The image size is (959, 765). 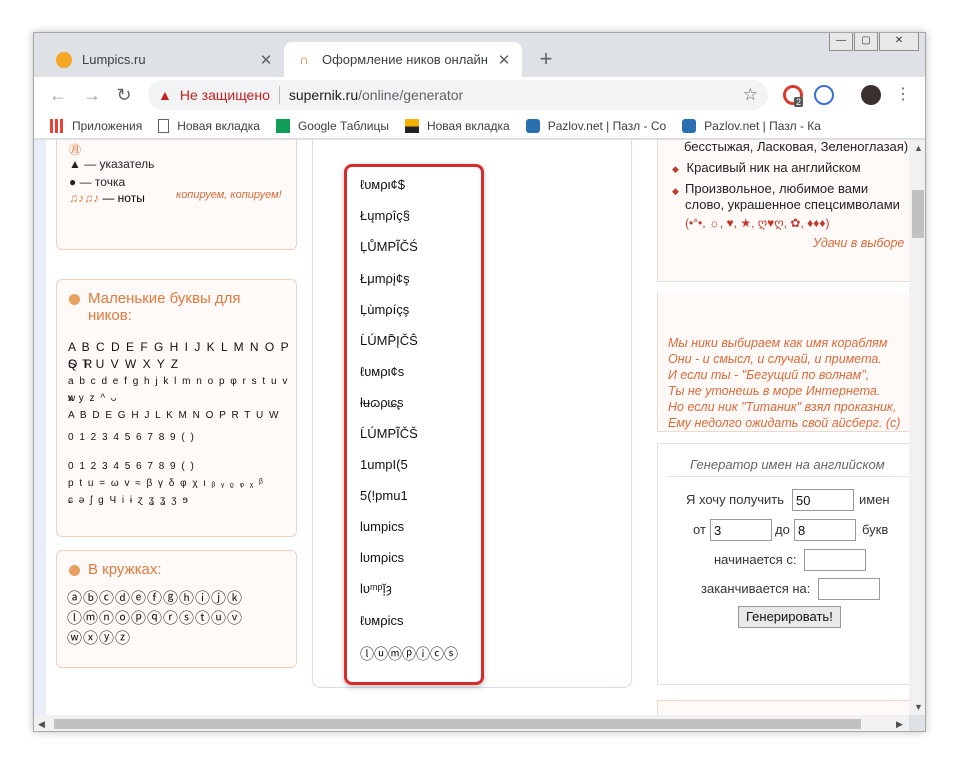 What do you see at coordinates (165, 95) in the screenshot?
I see `warning-icon: ▲` at bounding box center [165, 95].